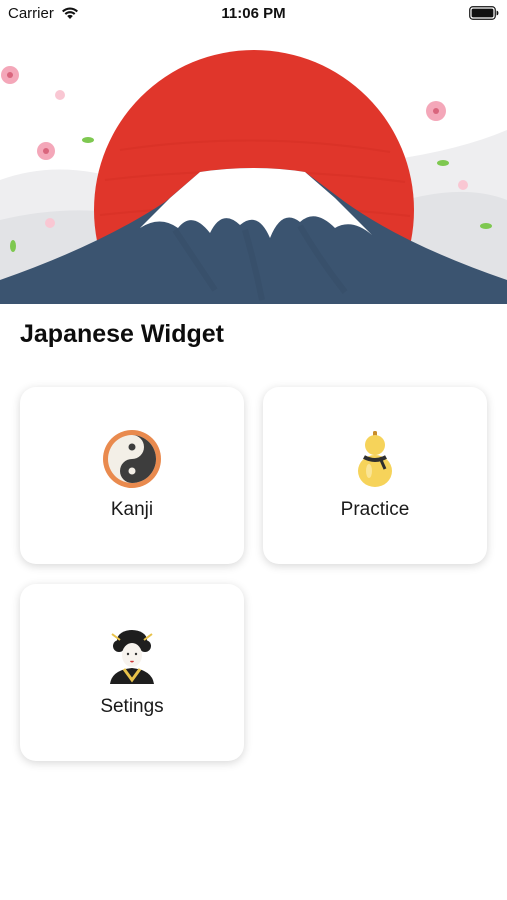 Image resolution: width=507 pixels, height=900 pixels. I want to click on practice-card: Practice, so click(375, 475).